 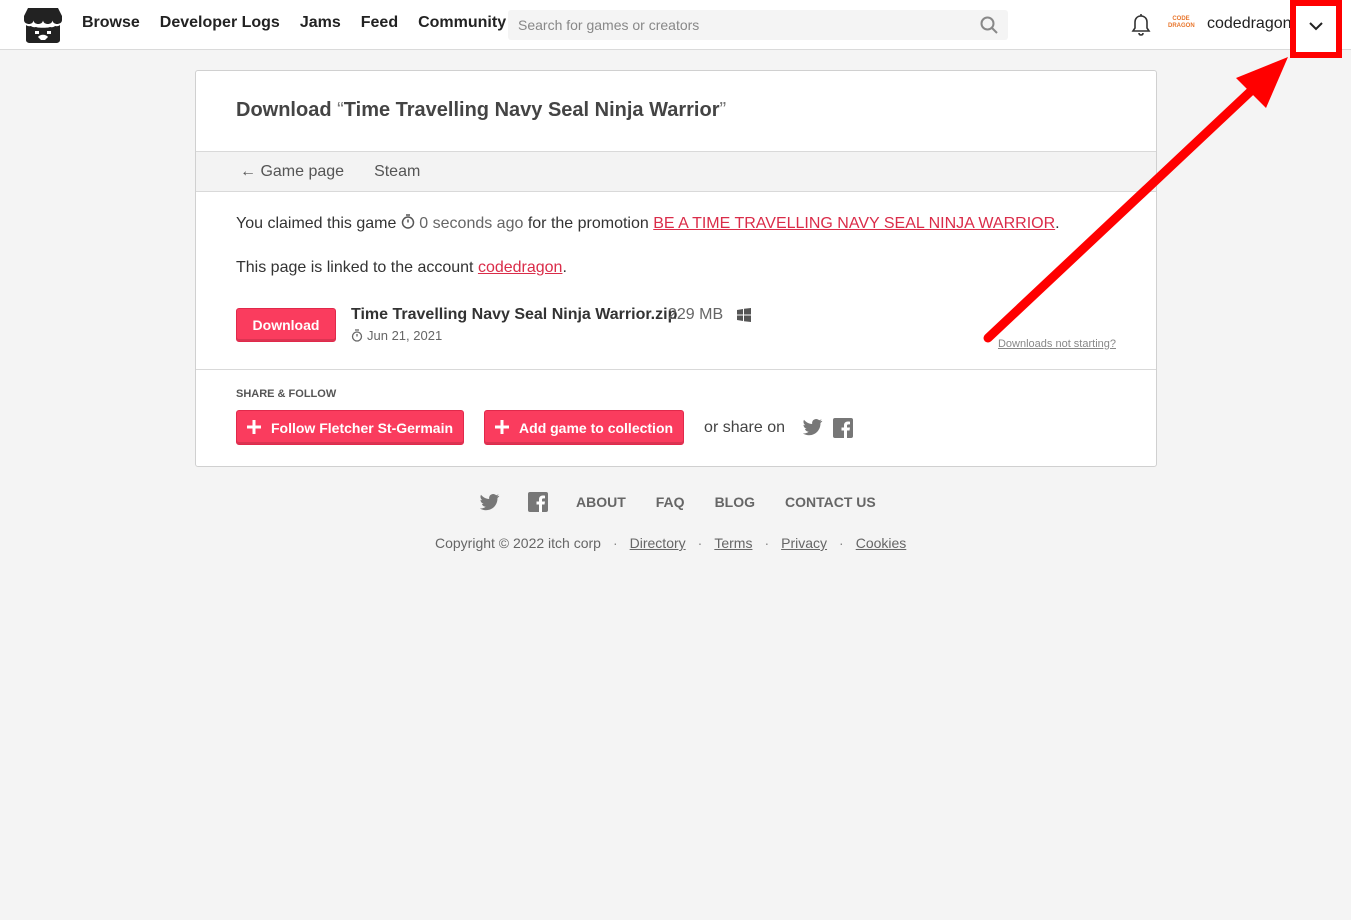 I want to click on claim-time: 0 seconds ago, so click(x=471, y=223).